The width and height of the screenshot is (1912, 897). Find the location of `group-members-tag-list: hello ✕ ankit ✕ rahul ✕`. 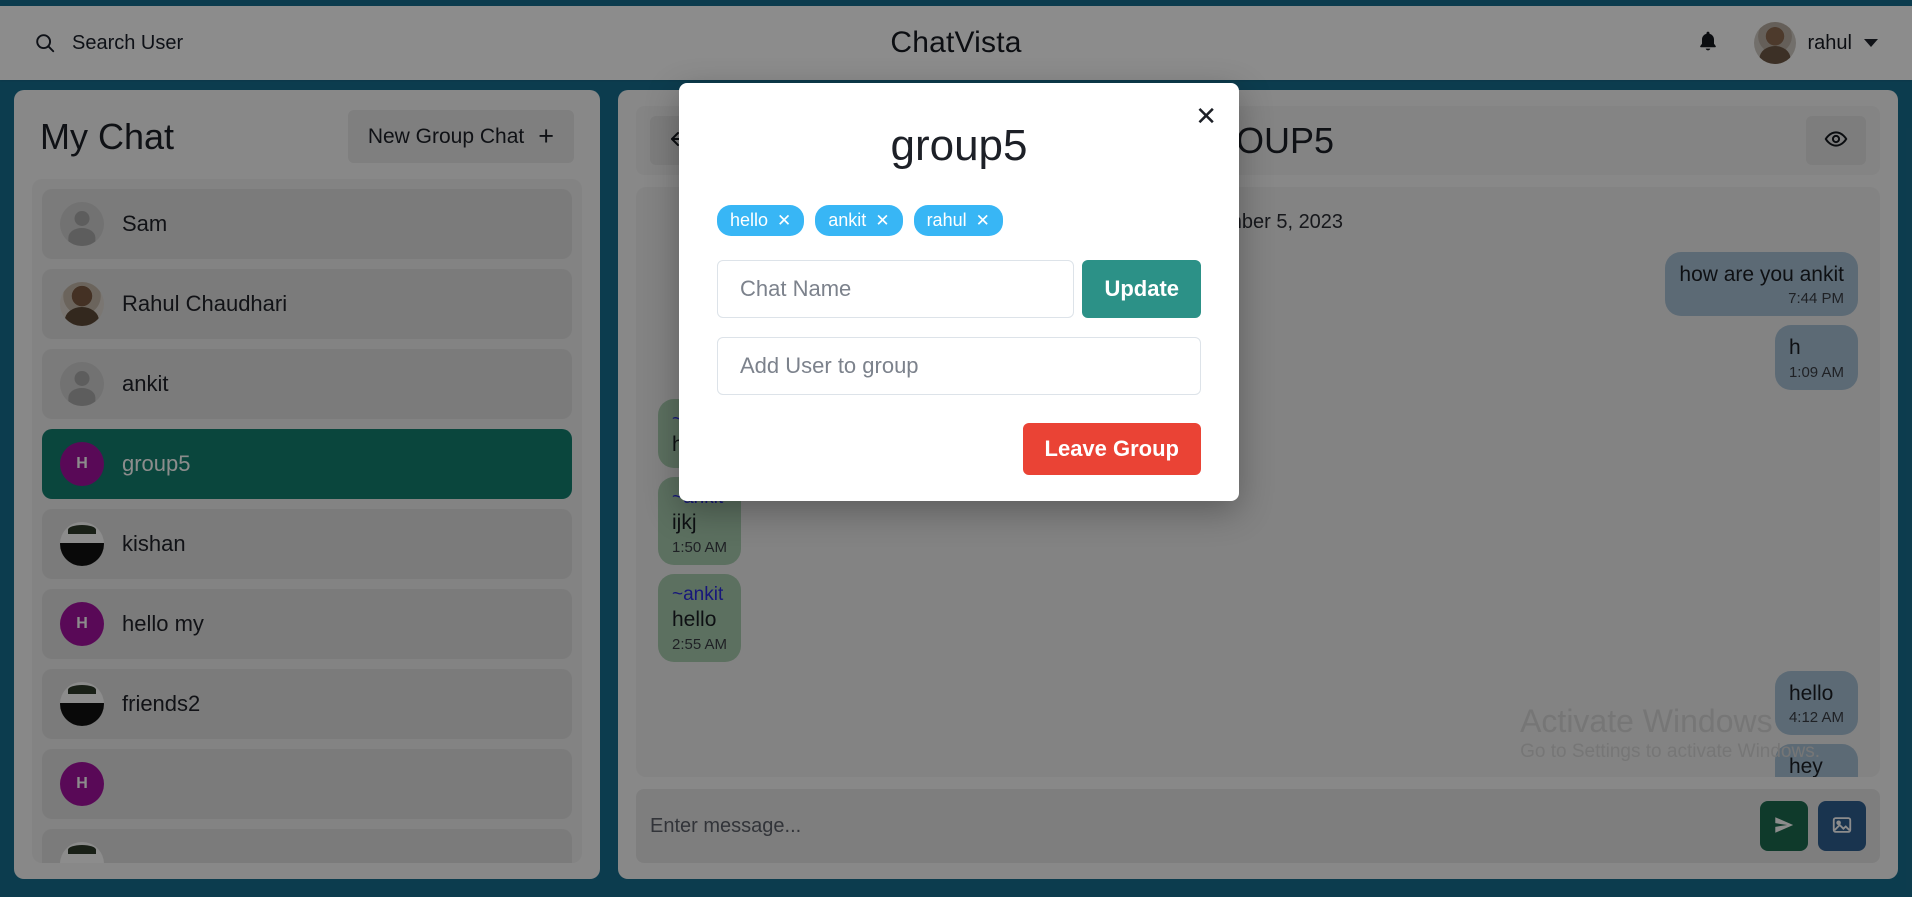

group-members-tag-list: hello ✕ ankit ✕ rahul ✕ is located at coordinates (959, 220).